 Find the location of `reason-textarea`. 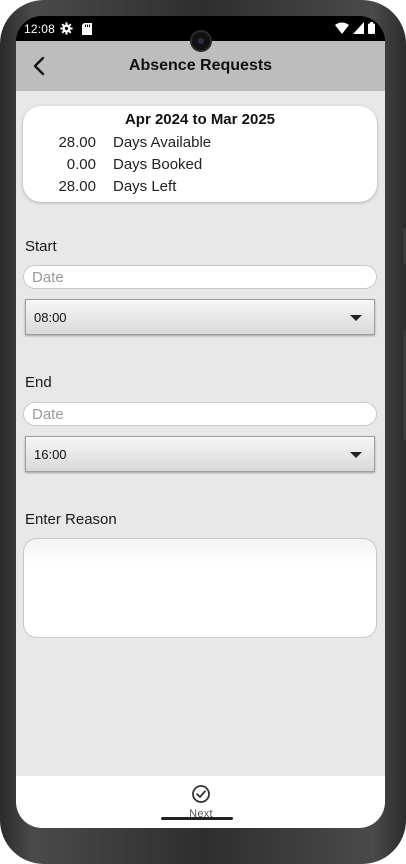

reason-textarea is located at coordinates (200, 588).